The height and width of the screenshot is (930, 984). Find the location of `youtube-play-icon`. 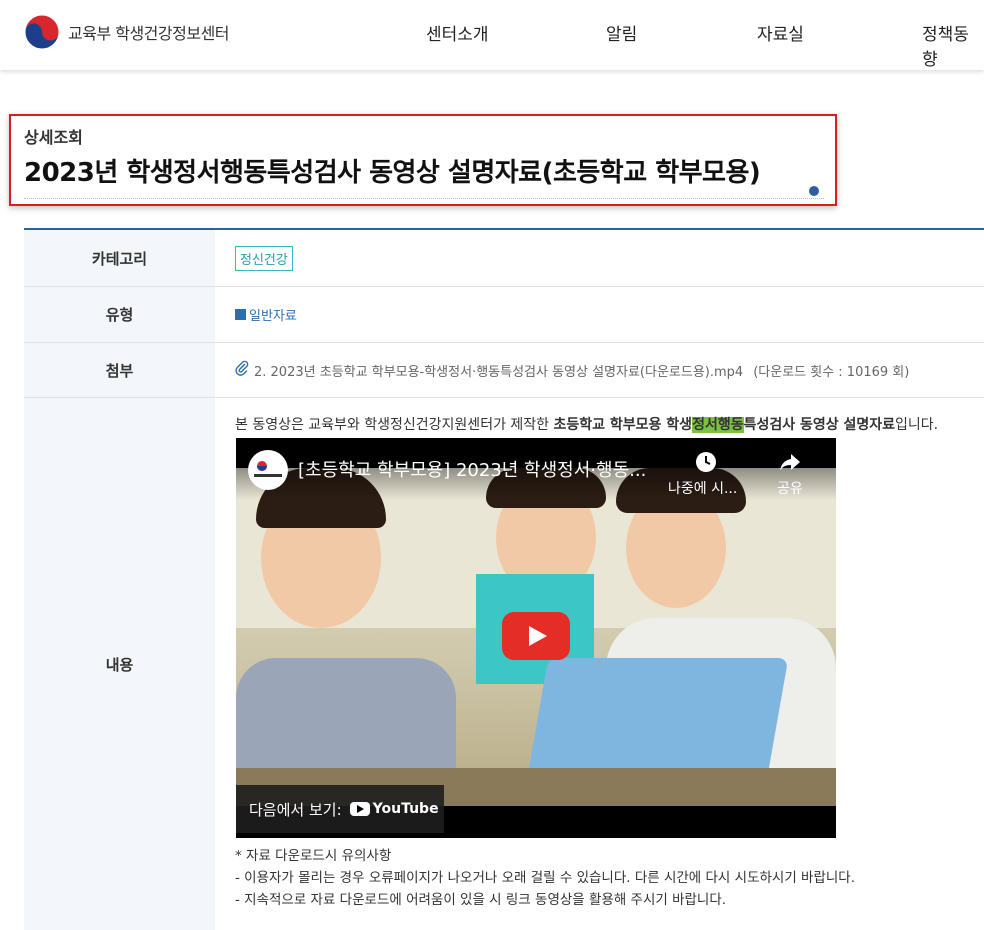

youtube-play-icon is located at coordinates (359, 809).